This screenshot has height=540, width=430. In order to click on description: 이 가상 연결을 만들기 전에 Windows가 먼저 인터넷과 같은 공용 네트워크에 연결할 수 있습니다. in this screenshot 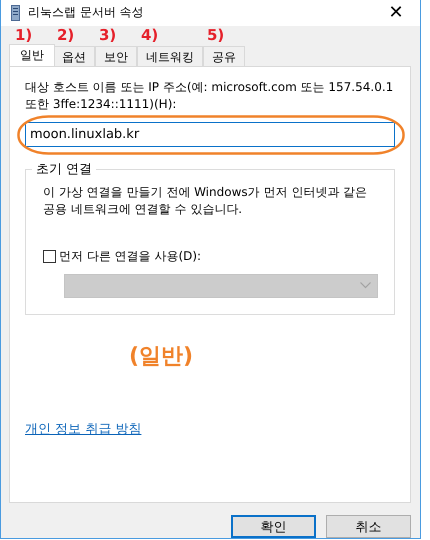, I will do `click(205, 201)`.